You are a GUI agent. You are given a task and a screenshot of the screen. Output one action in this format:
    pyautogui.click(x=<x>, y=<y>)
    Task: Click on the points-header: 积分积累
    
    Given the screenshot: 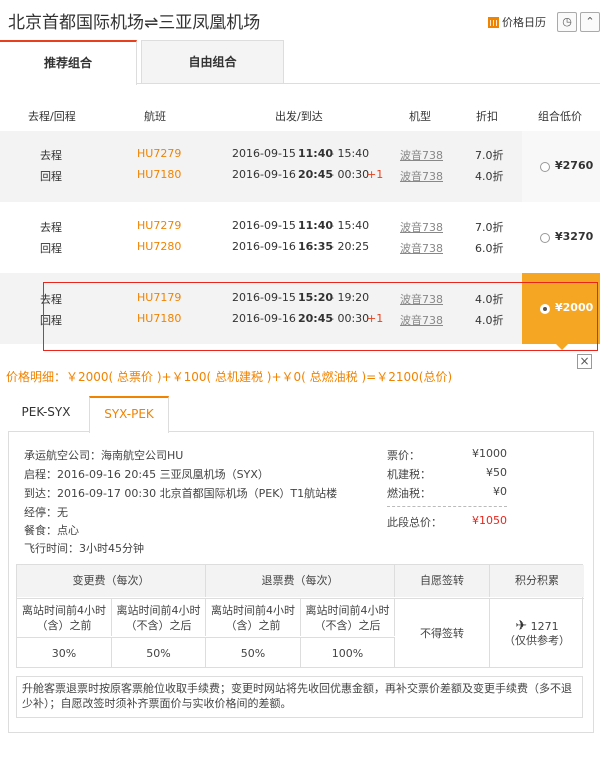 What is the action you would take?
    pyautogui.click(x=537, y=581)
    